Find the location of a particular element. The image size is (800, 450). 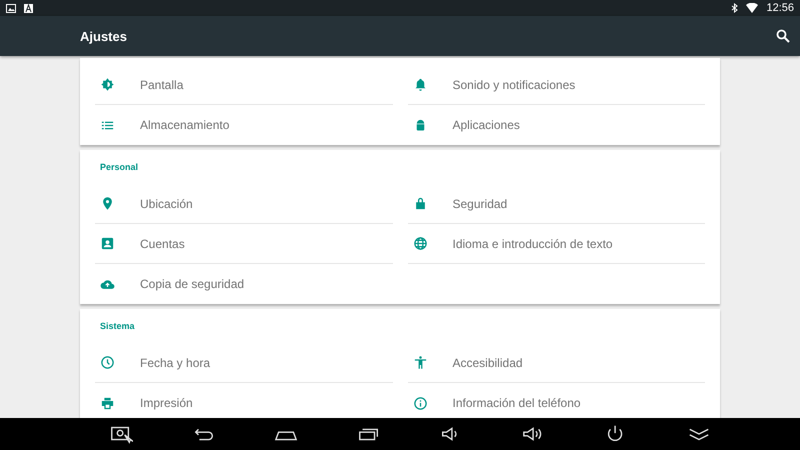

globe-icon is located at coordinates (420, 243).